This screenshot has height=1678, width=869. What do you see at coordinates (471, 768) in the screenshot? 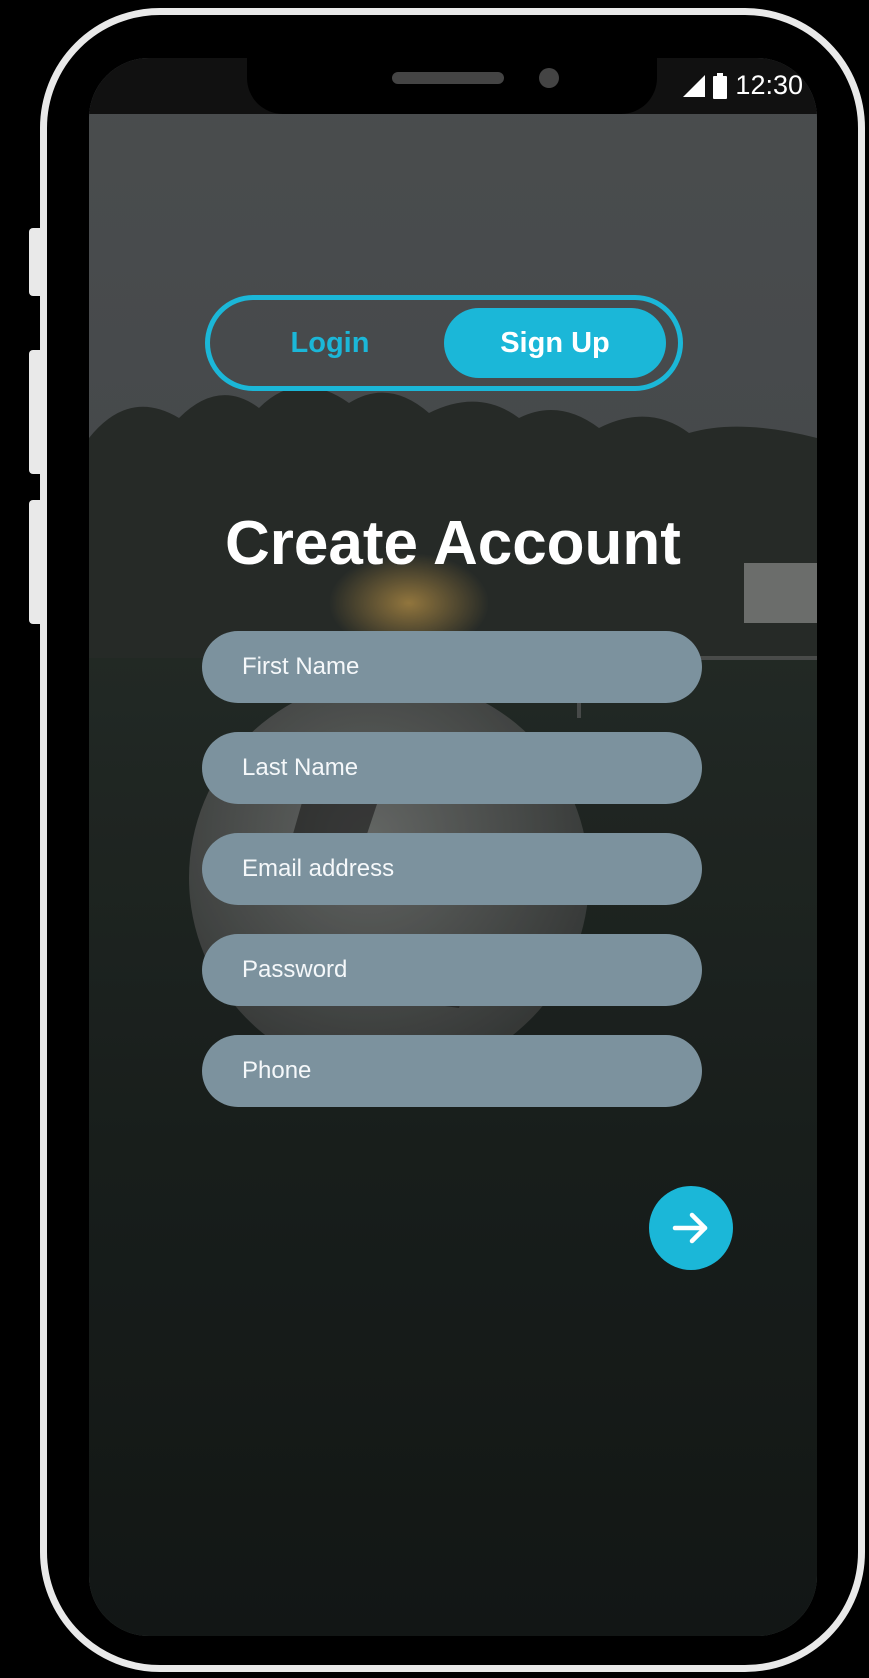
I see `last-name-input` at bounding box center [471, 768].